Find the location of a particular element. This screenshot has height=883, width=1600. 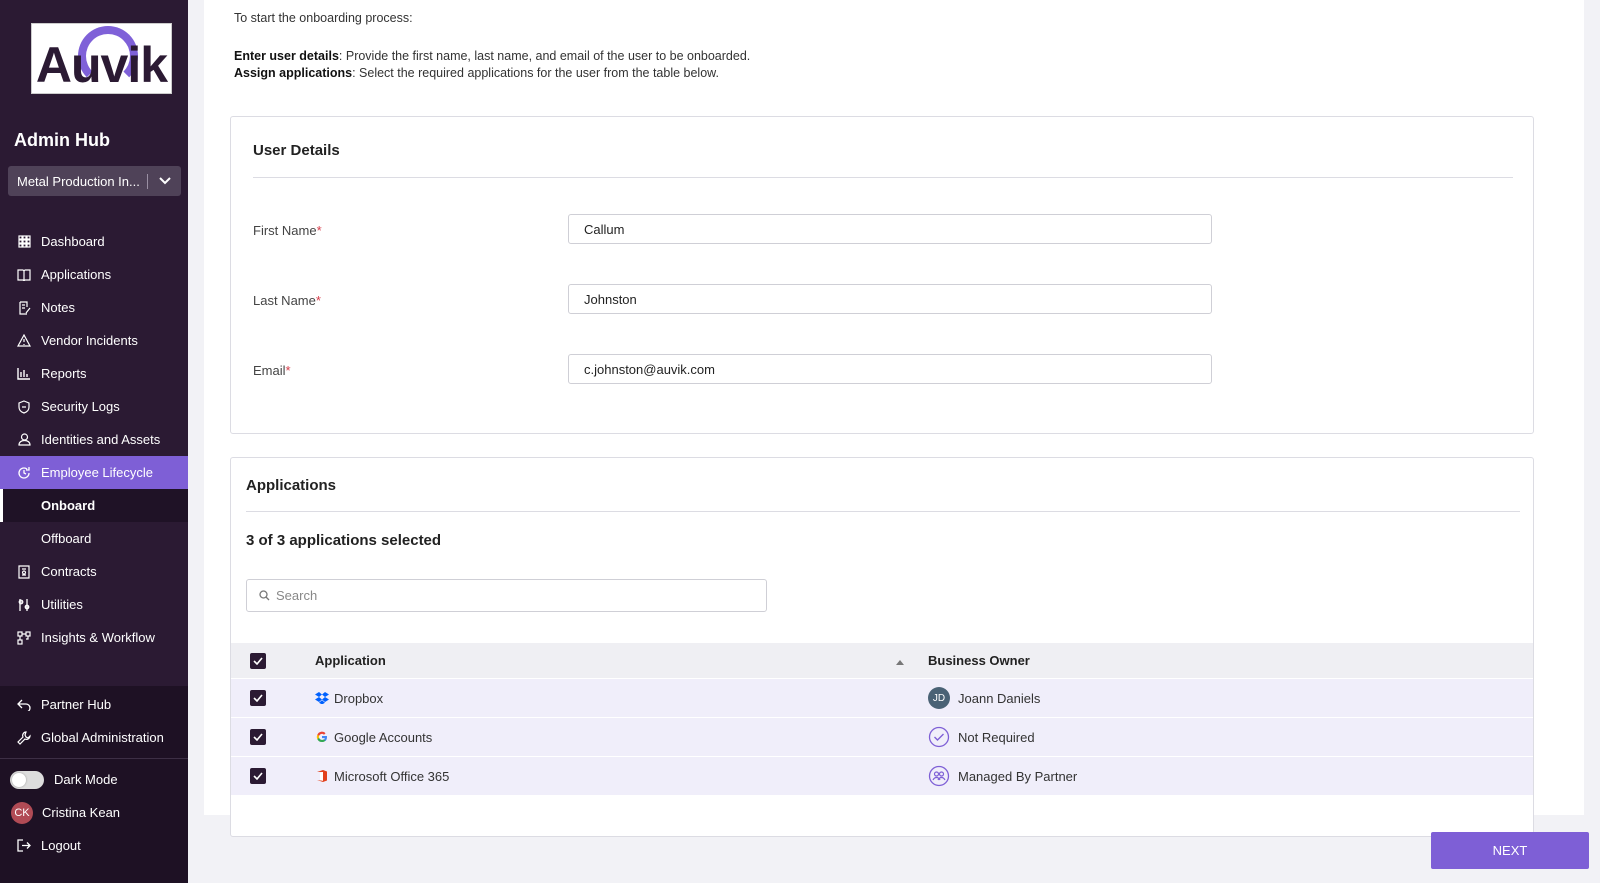

table-row: Google Accounts Not Required is located at coordinates (882, 737).